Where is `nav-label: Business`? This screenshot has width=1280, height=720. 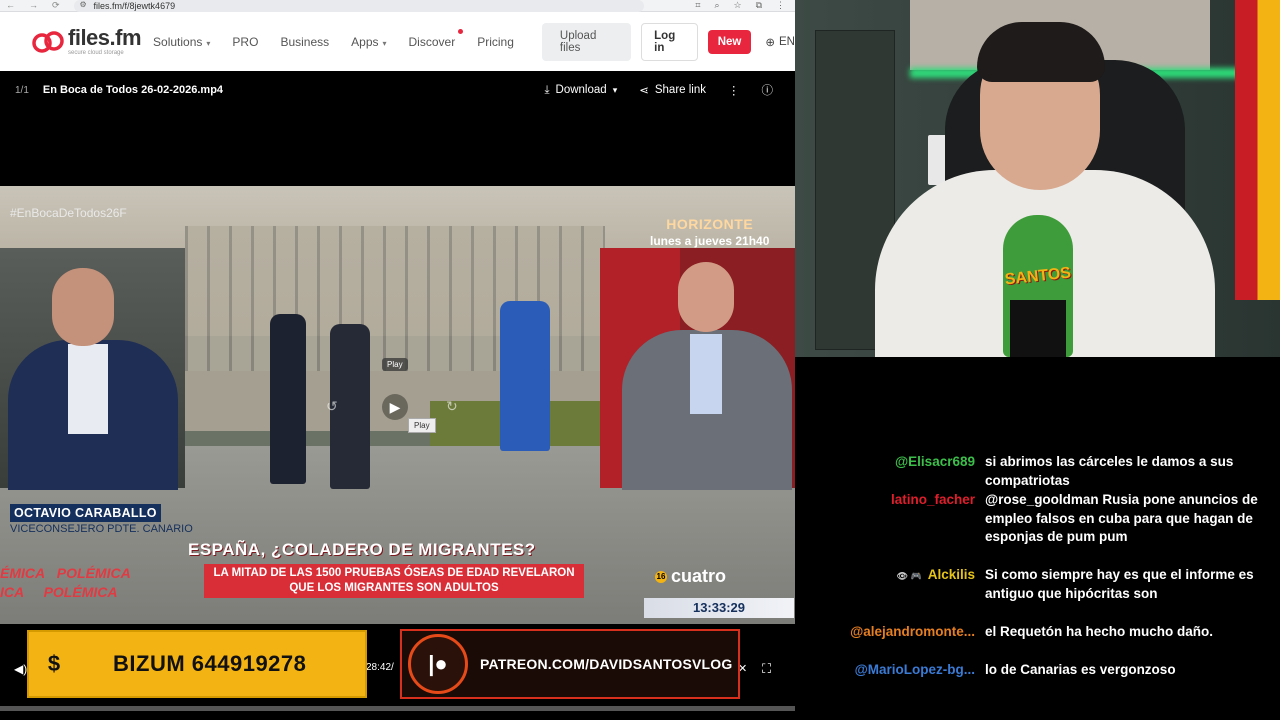
nav-label: Business is located at coordinates (305, 41).